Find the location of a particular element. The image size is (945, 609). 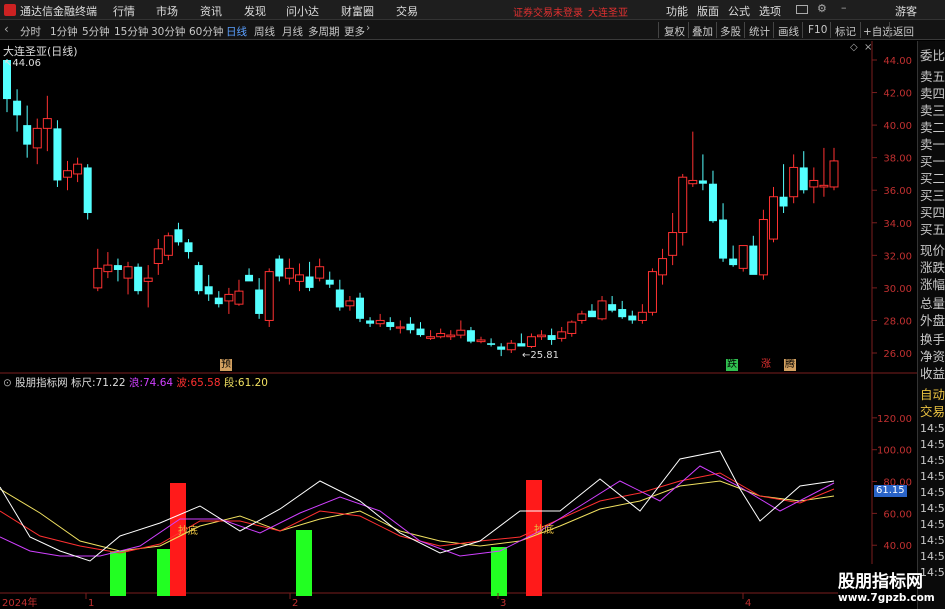

rp-item: 买五 is located at coordinates (932, 228).